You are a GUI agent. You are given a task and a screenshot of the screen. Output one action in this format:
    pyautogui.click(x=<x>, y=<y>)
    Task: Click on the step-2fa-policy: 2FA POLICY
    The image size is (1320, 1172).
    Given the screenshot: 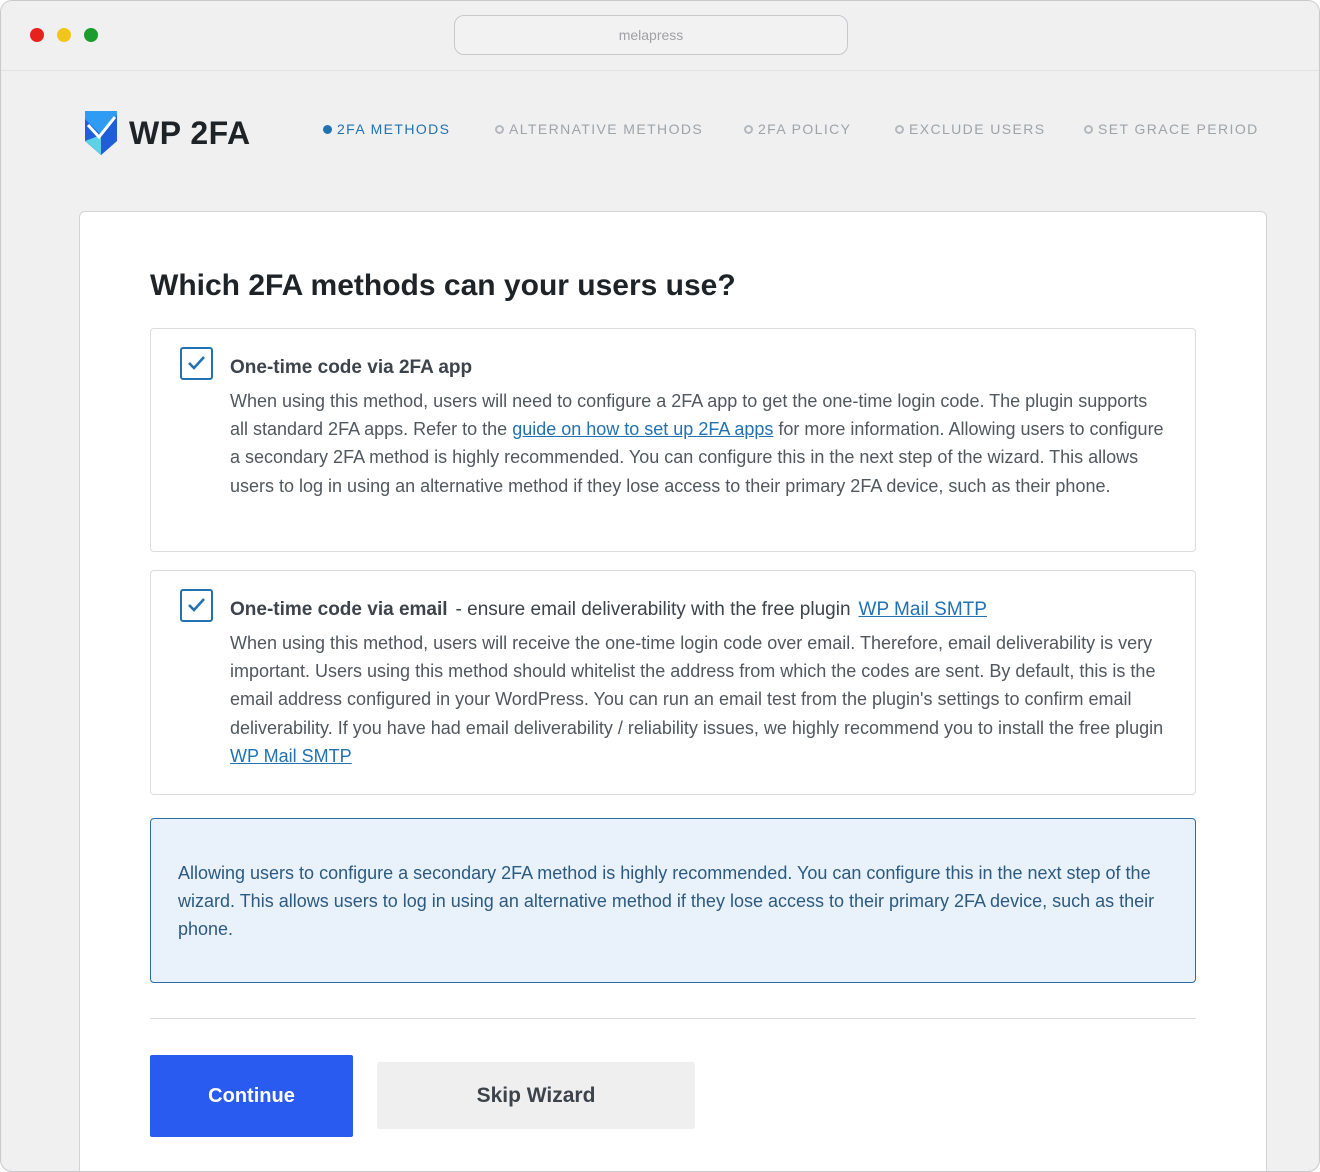 What is the action you would take?
    pyautogui.click(x=797, y=129)
    